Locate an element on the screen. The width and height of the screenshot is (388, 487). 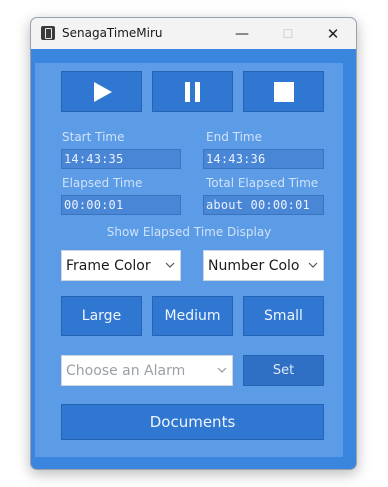
pause-button is located at coordinates (192, 91).